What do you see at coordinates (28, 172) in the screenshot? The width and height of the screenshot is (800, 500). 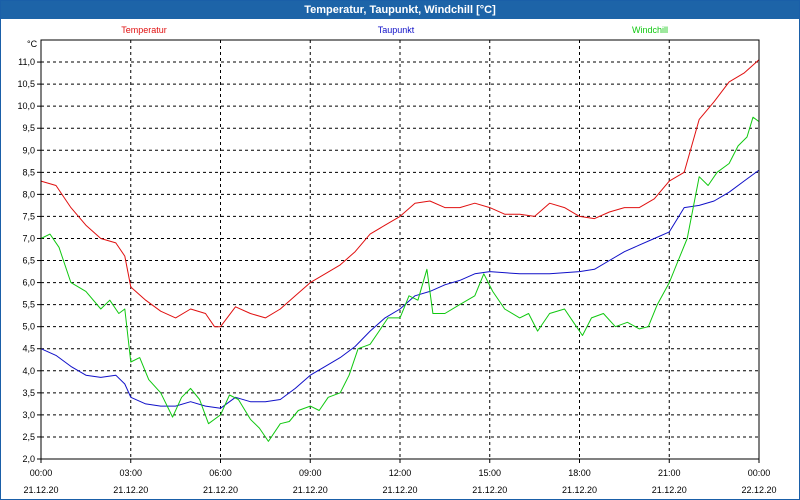 I see `y-tick-label: 8,5` at bounding box center [28, 172].